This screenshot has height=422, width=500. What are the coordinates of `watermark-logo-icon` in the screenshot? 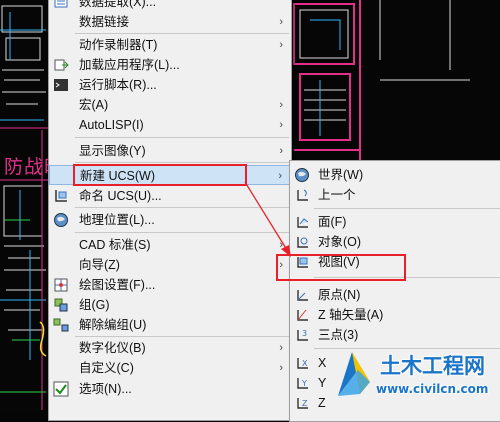 It's located at (354, 374).